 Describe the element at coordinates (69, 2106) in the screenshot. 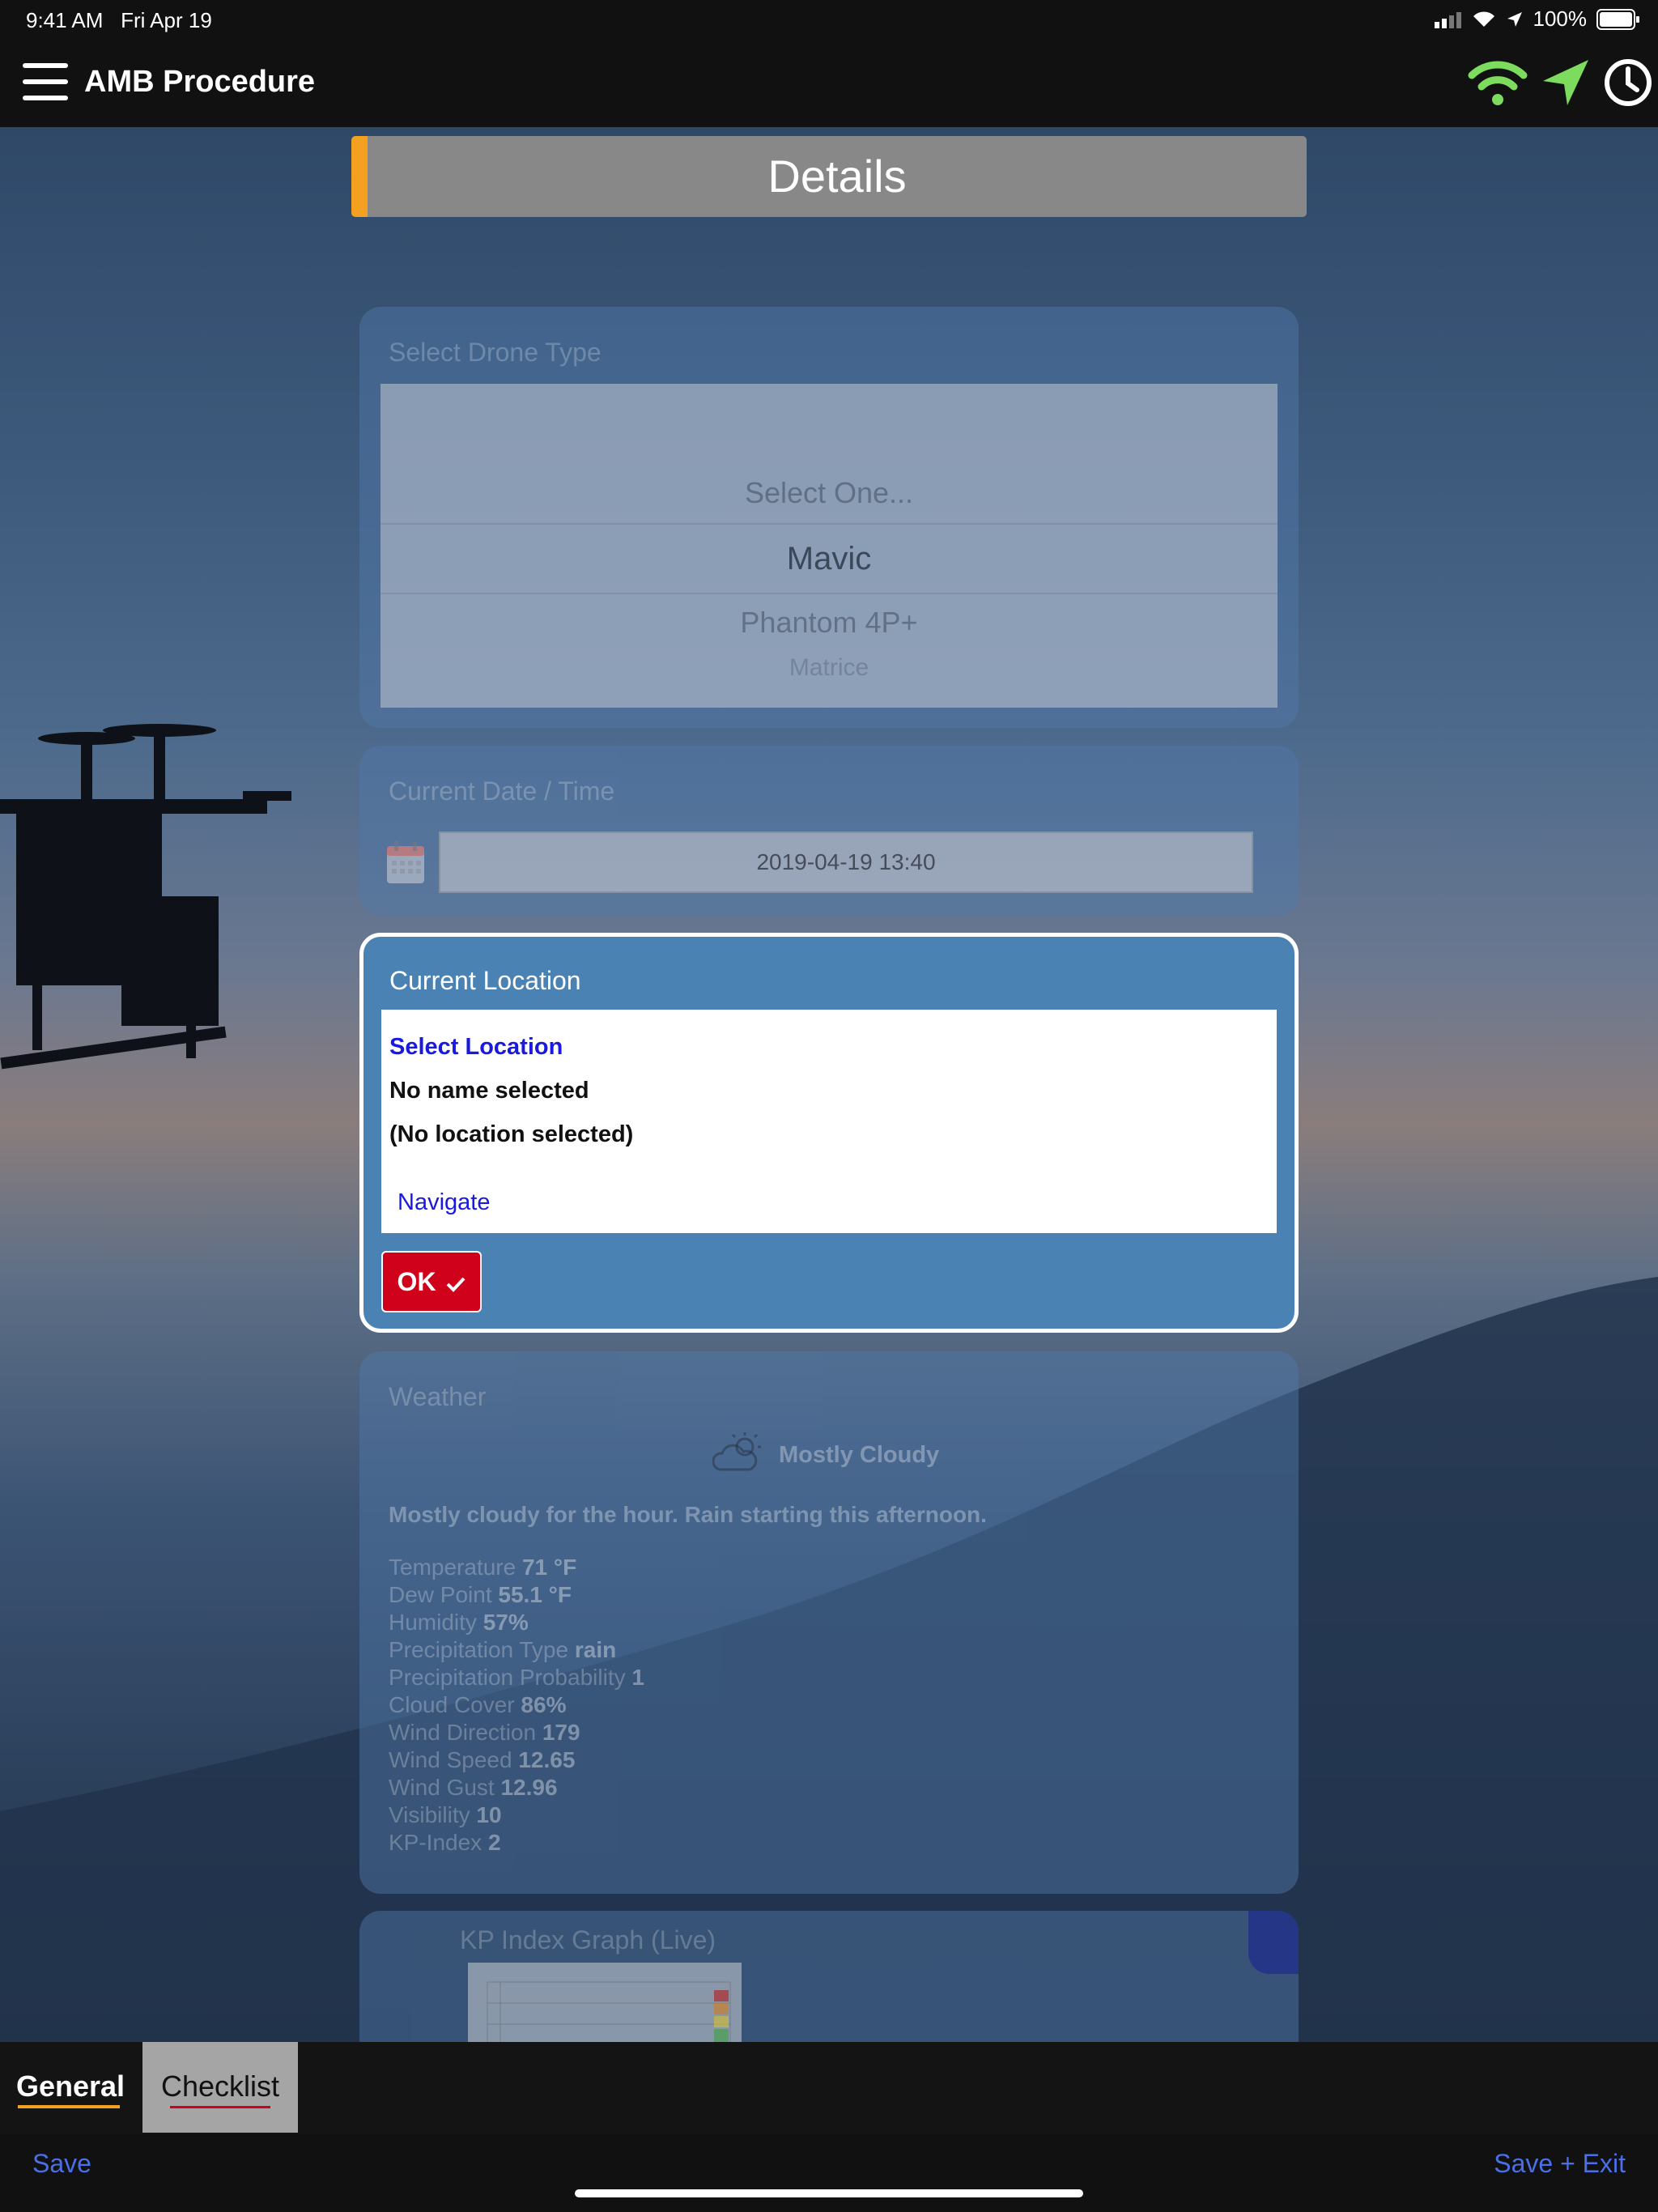

I see `tab-general-underline` at that location.